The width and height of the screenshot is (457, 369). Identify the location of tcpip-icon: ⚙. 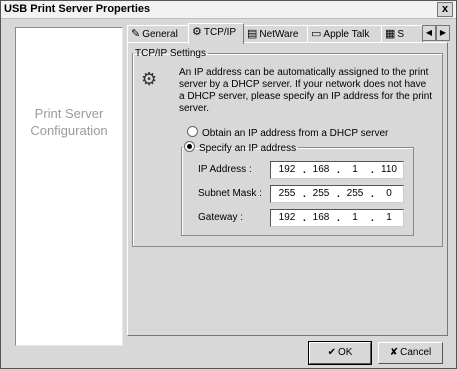
(197, 32).